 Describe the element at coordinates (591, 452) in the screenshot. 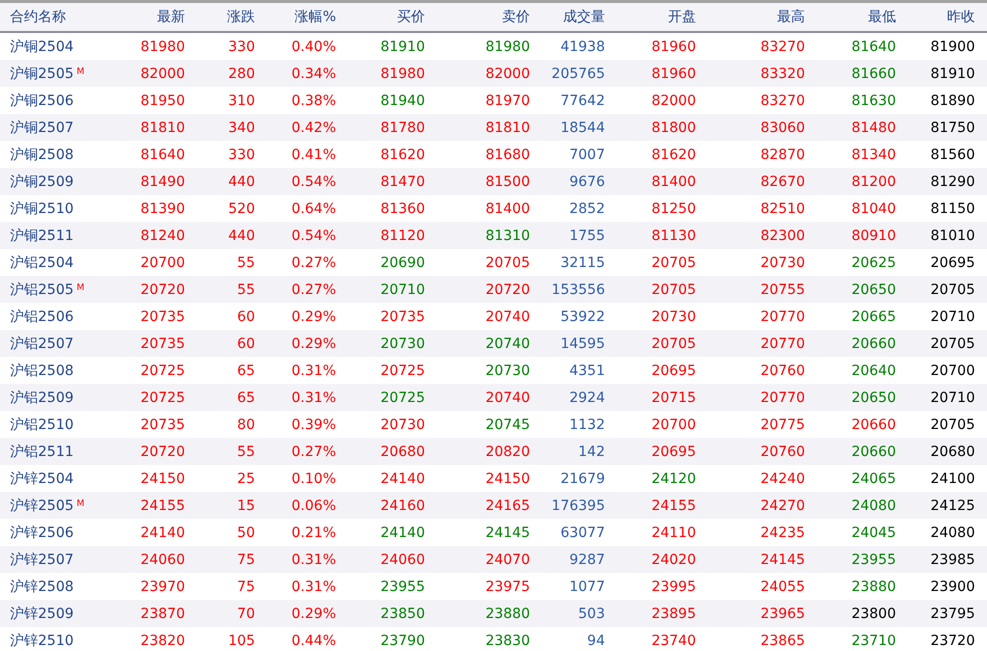

I see `table-cell-text: 142` at that location.